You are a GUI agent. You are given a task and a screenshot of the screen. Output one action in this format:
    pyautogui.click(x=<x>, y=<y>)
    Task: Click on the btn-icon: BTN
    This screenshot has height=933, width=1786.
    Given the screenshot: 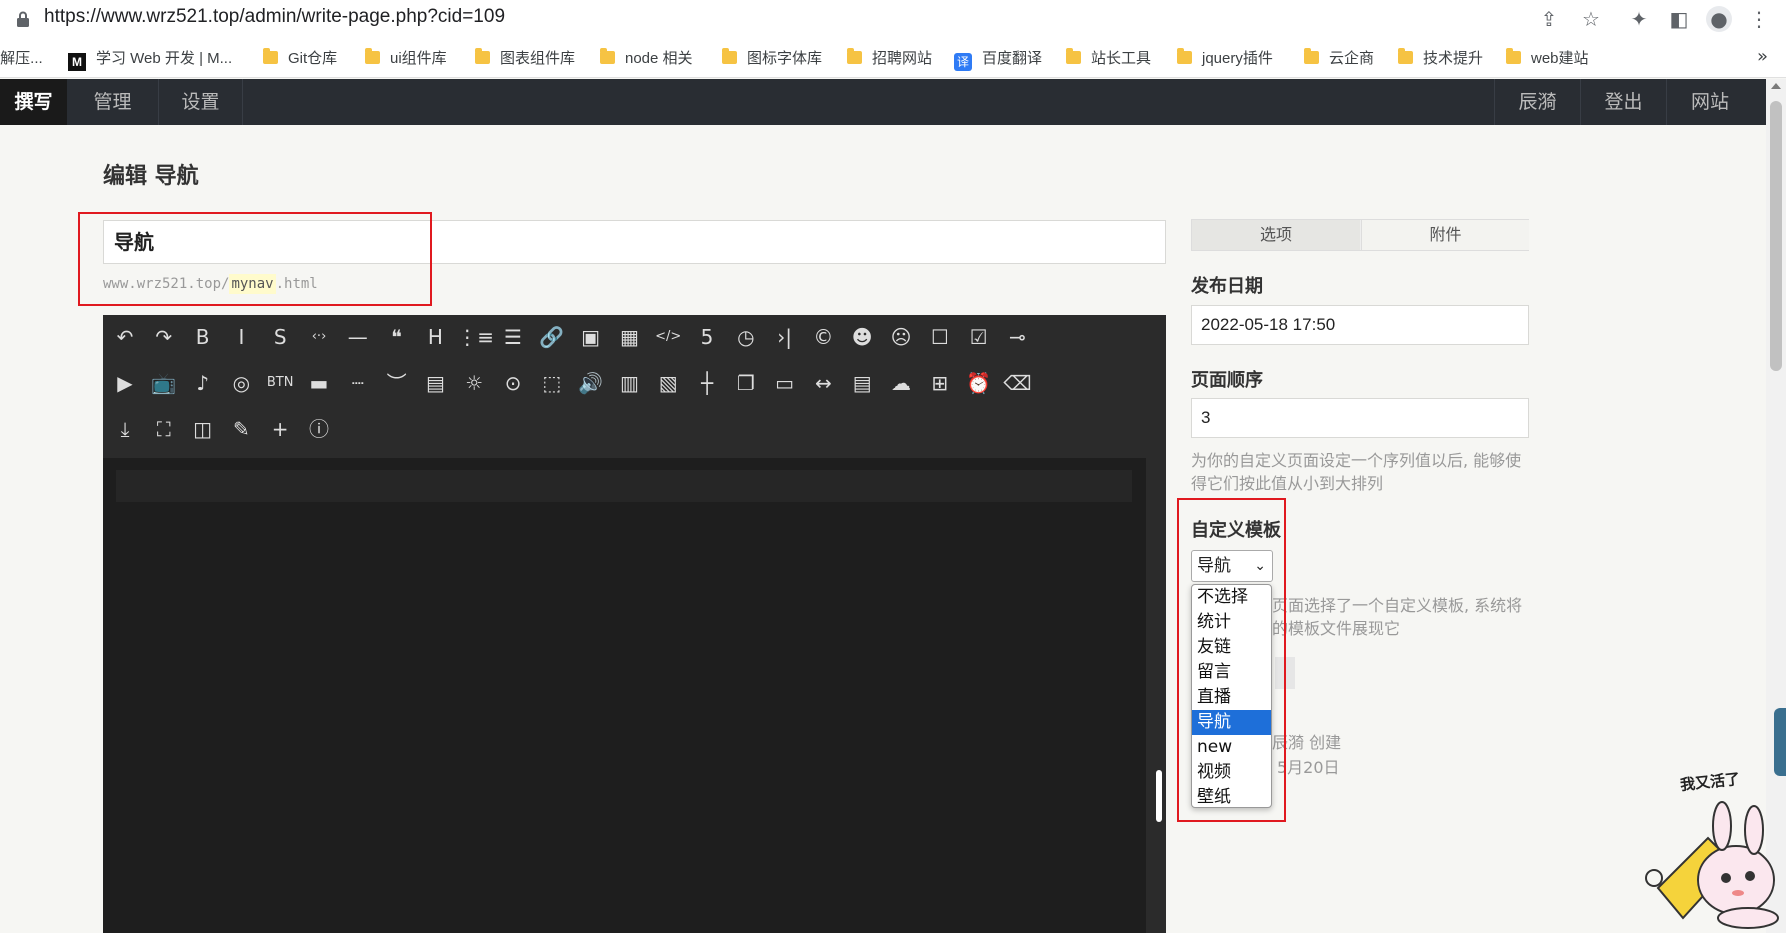 What is the action you would take?
    pyautogui.click(x=280, y=383)
    